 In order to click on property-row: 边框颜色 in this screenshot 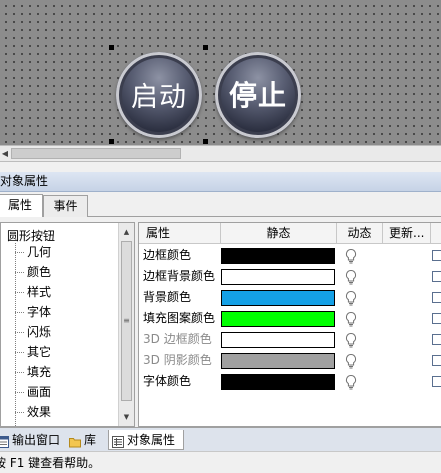, I will do `click(290, 255)`.